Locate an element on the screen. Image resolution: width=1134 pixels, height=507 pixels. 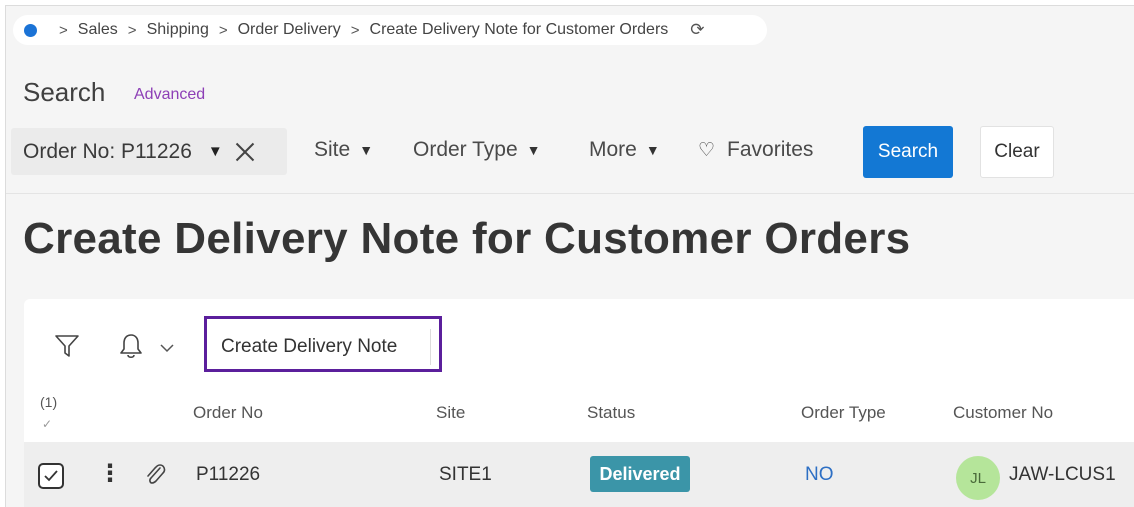
customer-no-cell: JAW-LCUS1 is located at coordinates (1062, 475).